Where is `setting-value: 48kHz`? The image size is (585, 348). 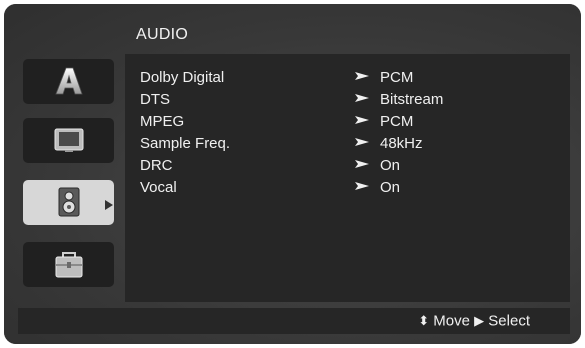
setting-value: 48kHz is located at coordinates (401, 143).